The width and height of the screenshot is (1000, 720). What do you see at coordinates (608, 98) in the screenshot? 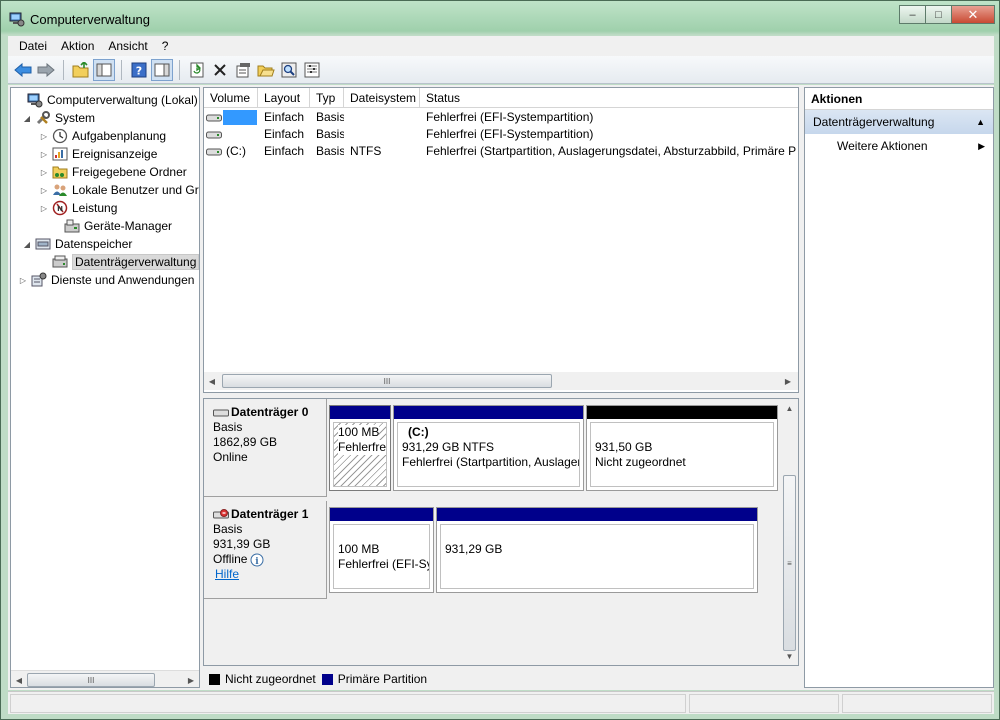
I see `column-header-status: Status` at bounding box center [608, 98].